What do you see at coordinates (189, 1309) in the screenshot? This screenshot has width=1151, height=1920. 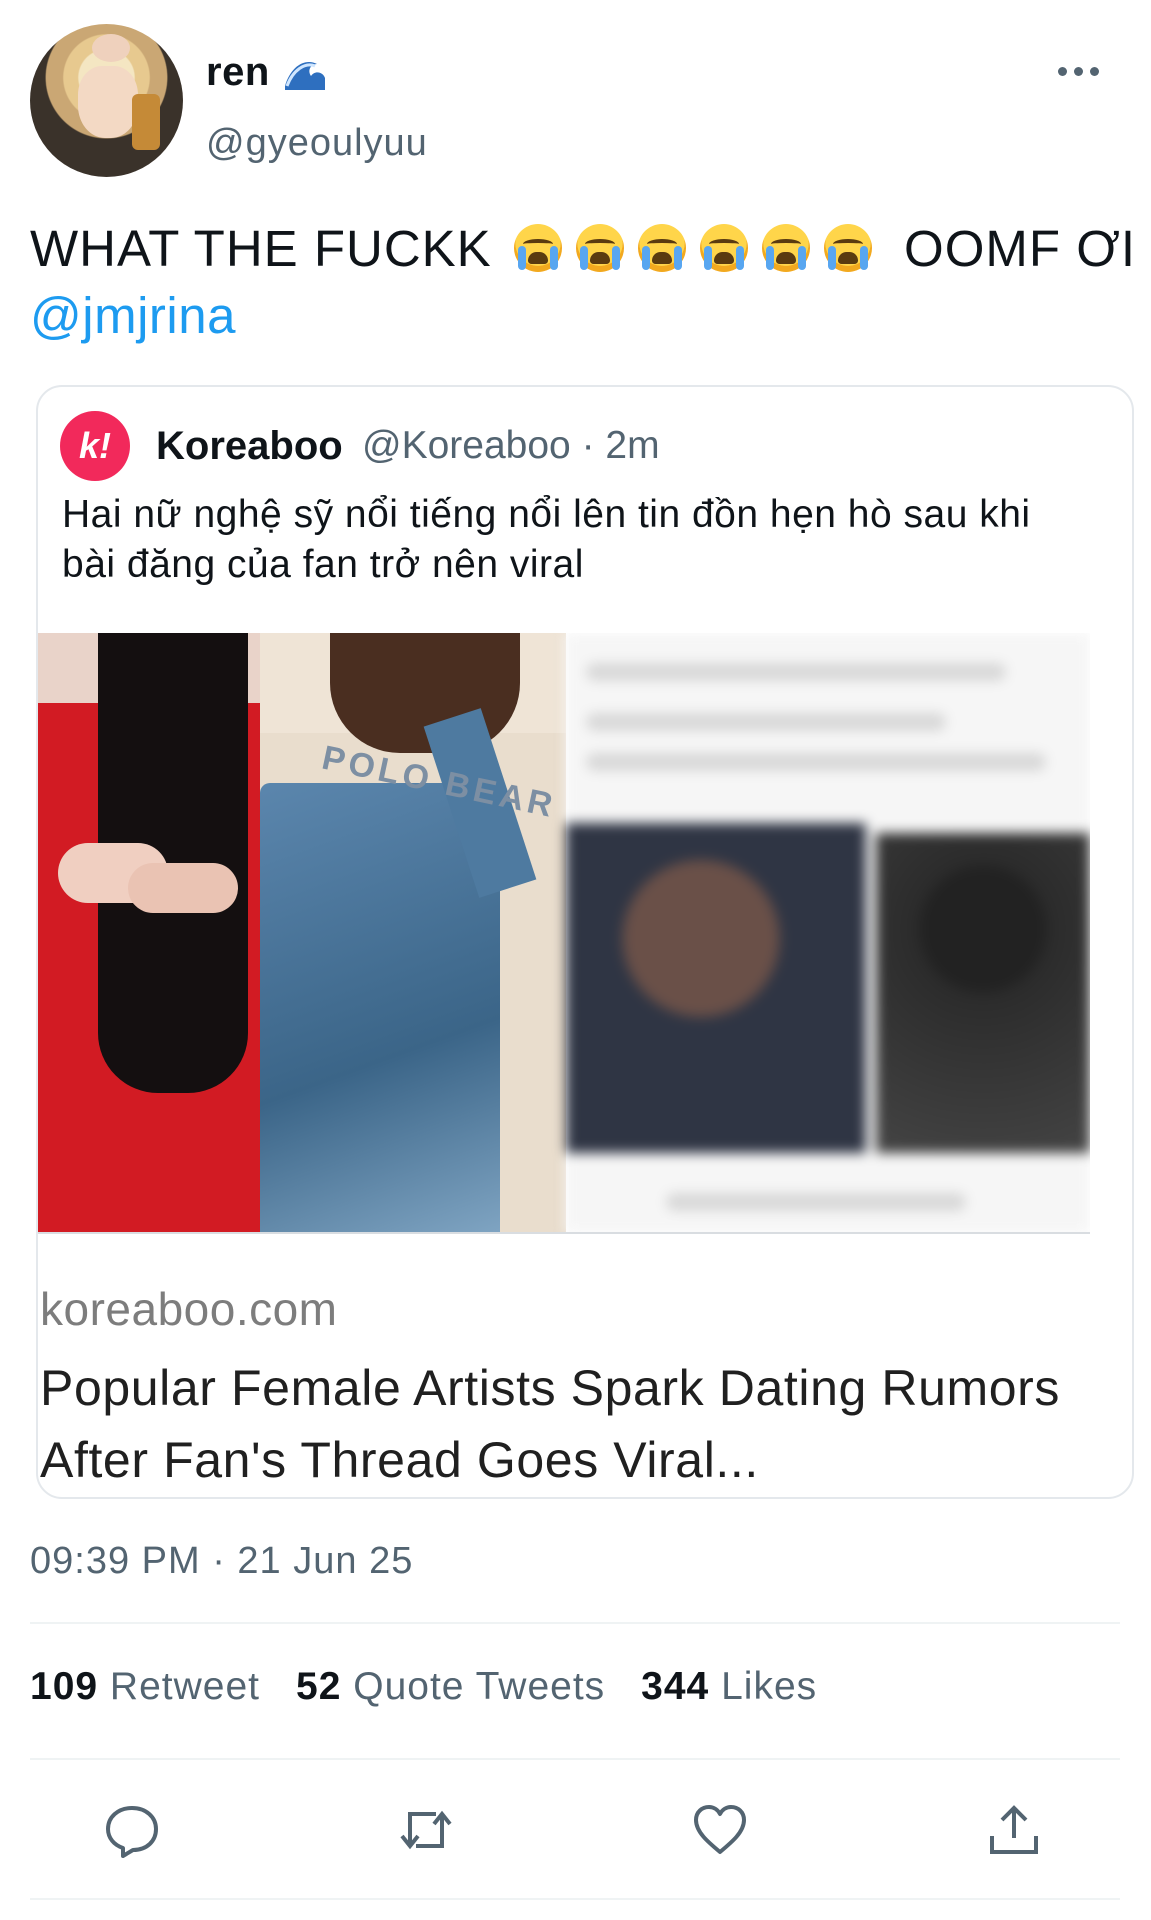 I see `link-domain: koreaboo.com` at bounding box center [189, 1309].